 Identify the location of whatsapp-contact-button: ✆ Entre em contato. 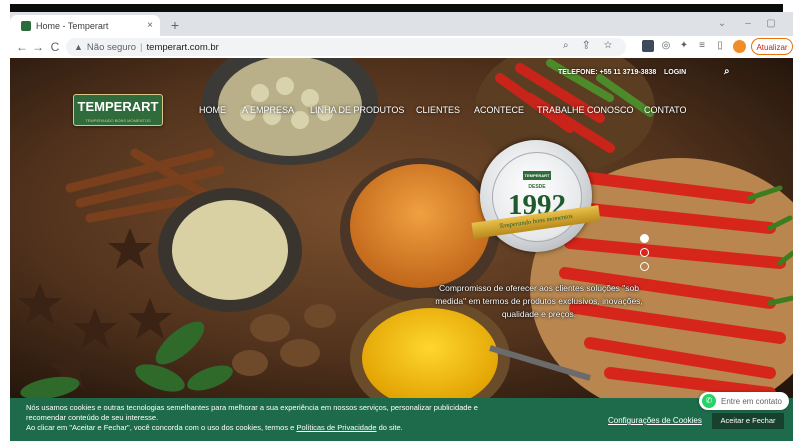
(744, 401).